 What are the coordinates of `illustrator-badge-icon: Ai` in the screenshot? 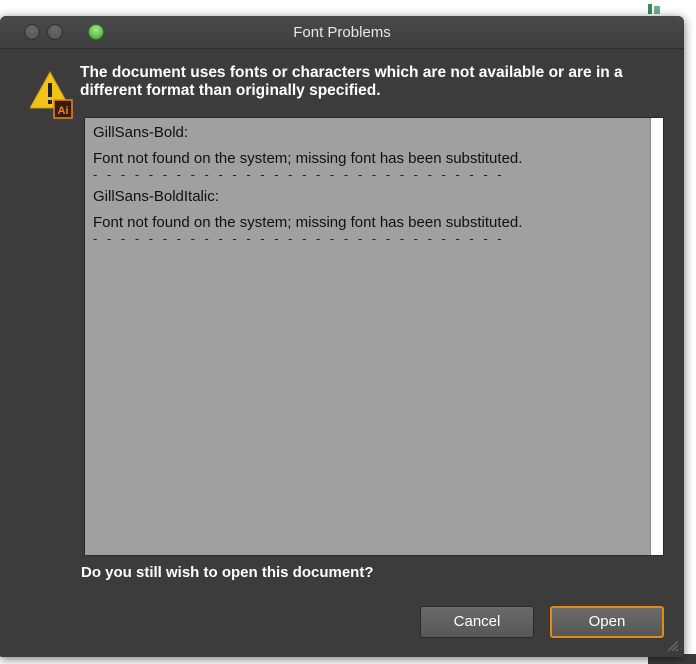 It's located at (63, 109).